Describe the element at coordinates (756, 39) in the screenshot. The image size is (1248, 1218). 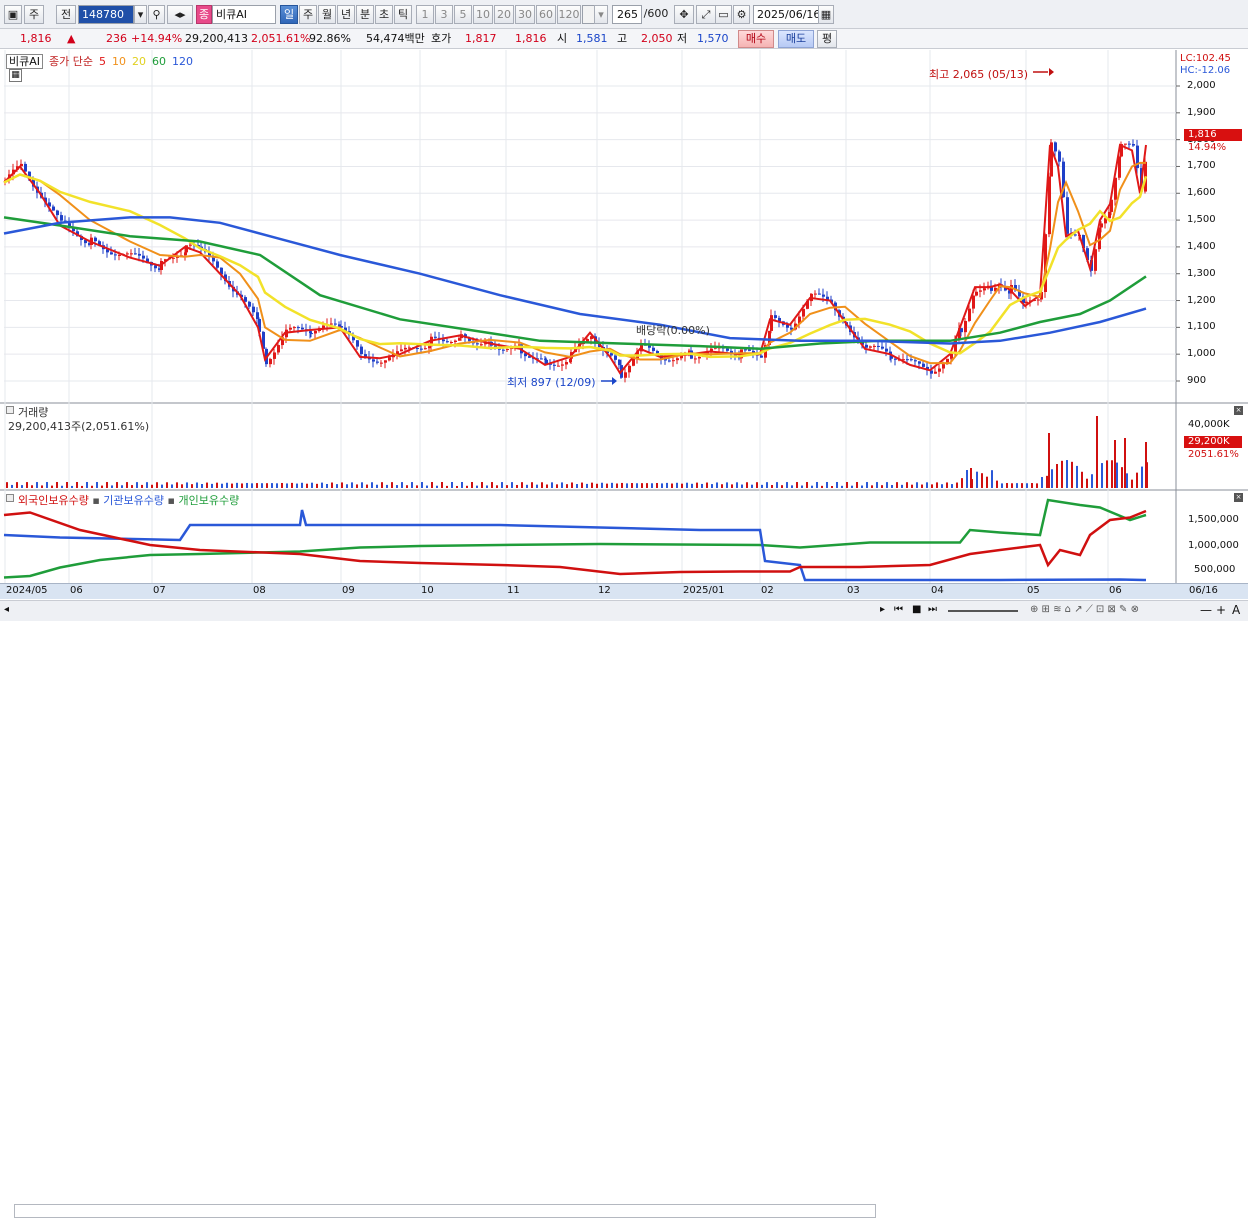
I see `buy-button: 매수` at that location.